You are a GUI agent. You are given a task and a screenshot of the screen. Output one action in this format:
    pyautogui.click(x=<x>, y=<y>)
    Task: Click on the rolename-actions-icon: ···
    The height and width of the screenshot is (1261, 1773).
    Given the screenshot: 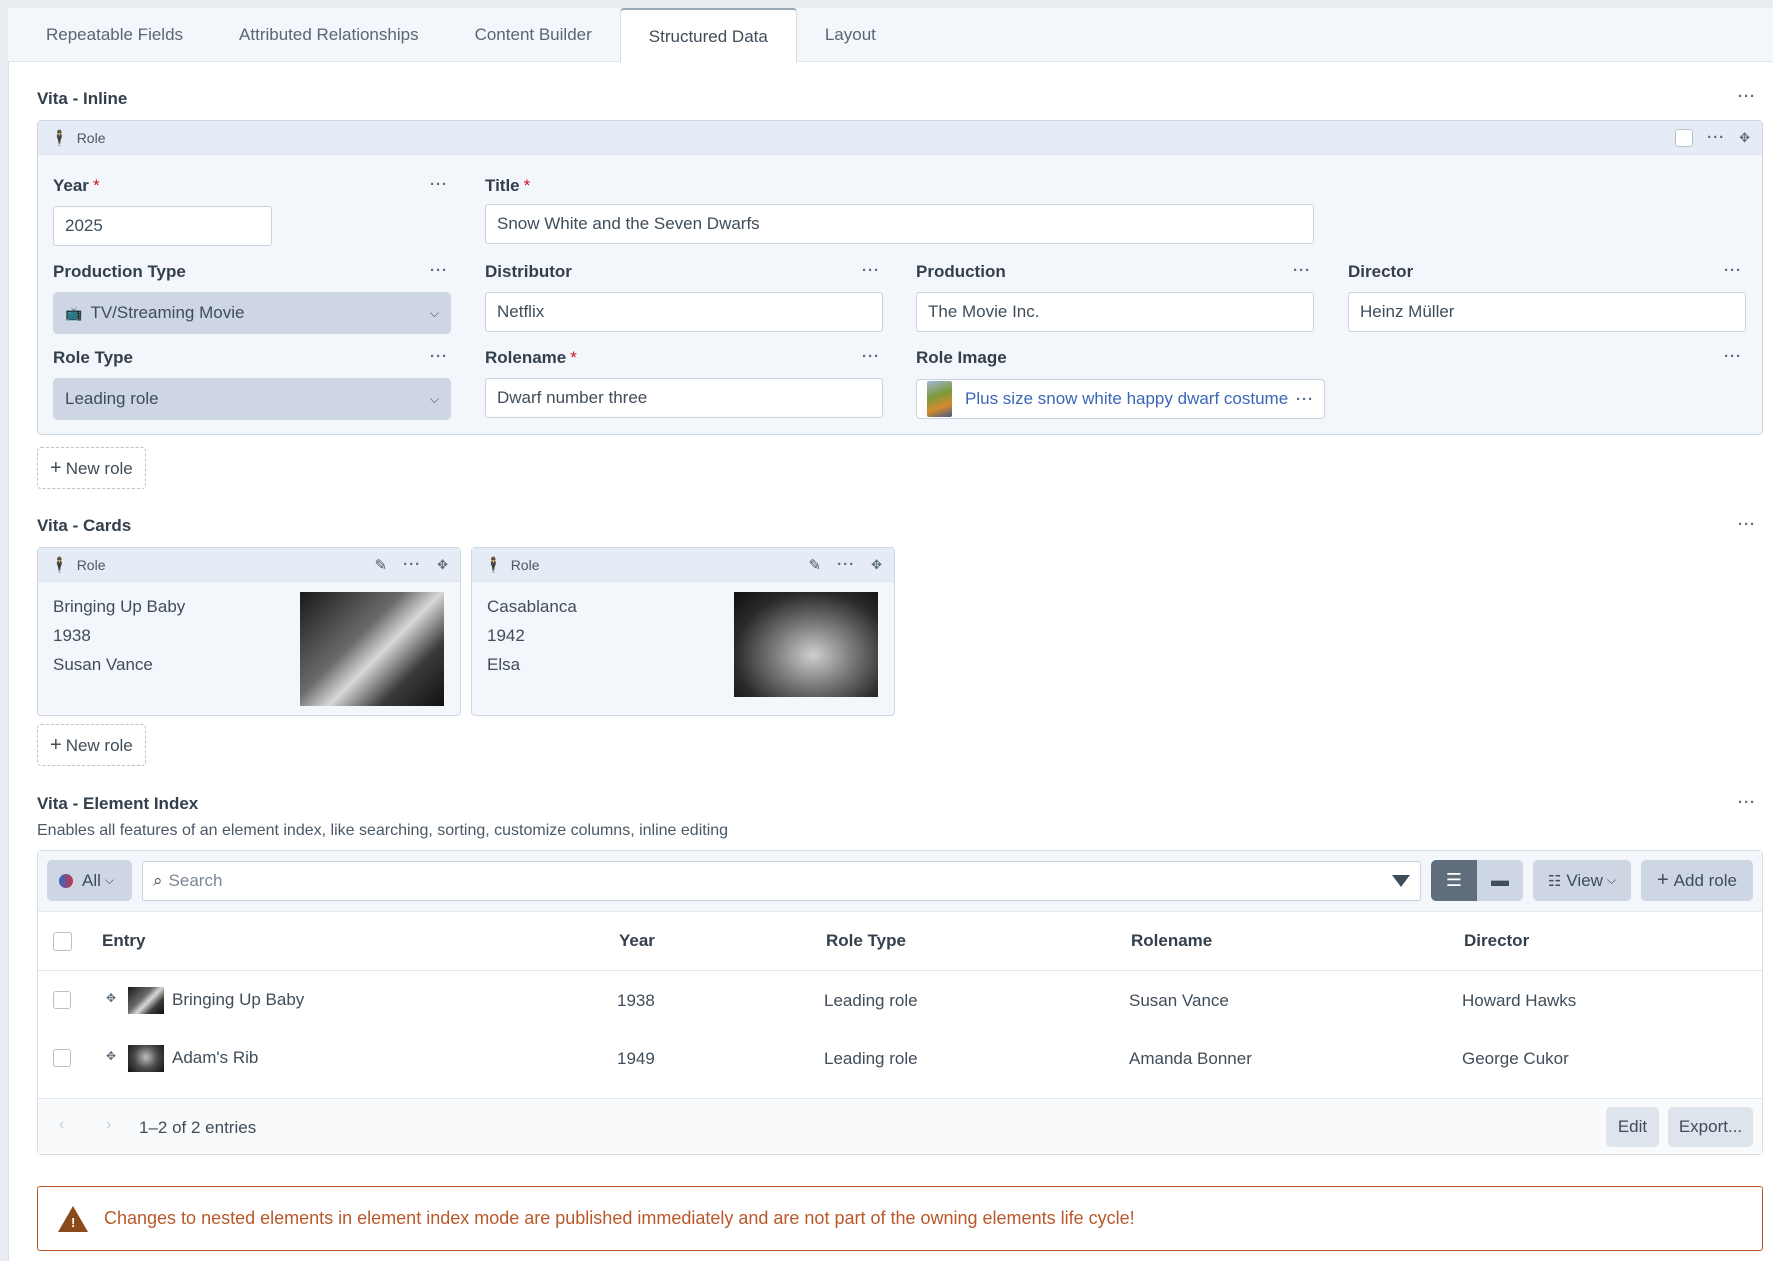 What is the action you would take?
    pyautogui.click(x=871, y=356)
    